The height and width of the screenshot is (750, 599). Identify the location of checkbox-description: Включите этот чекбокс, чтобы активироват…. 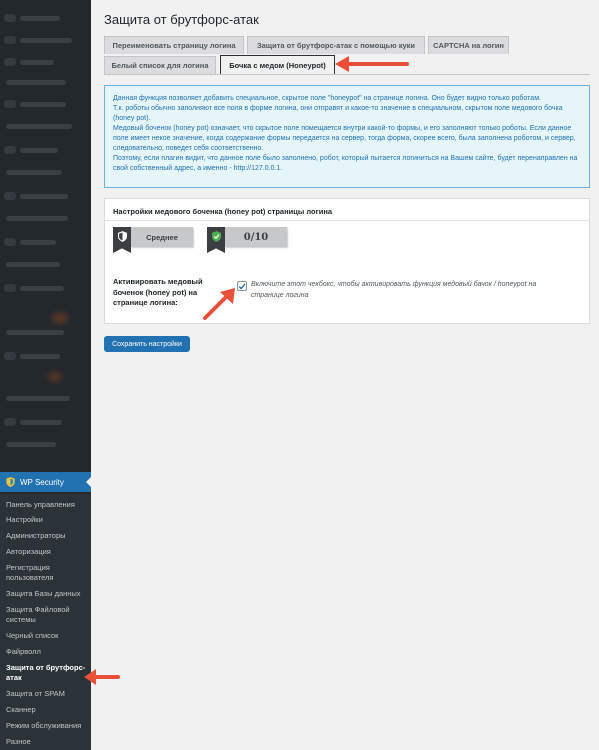
(394, 290).